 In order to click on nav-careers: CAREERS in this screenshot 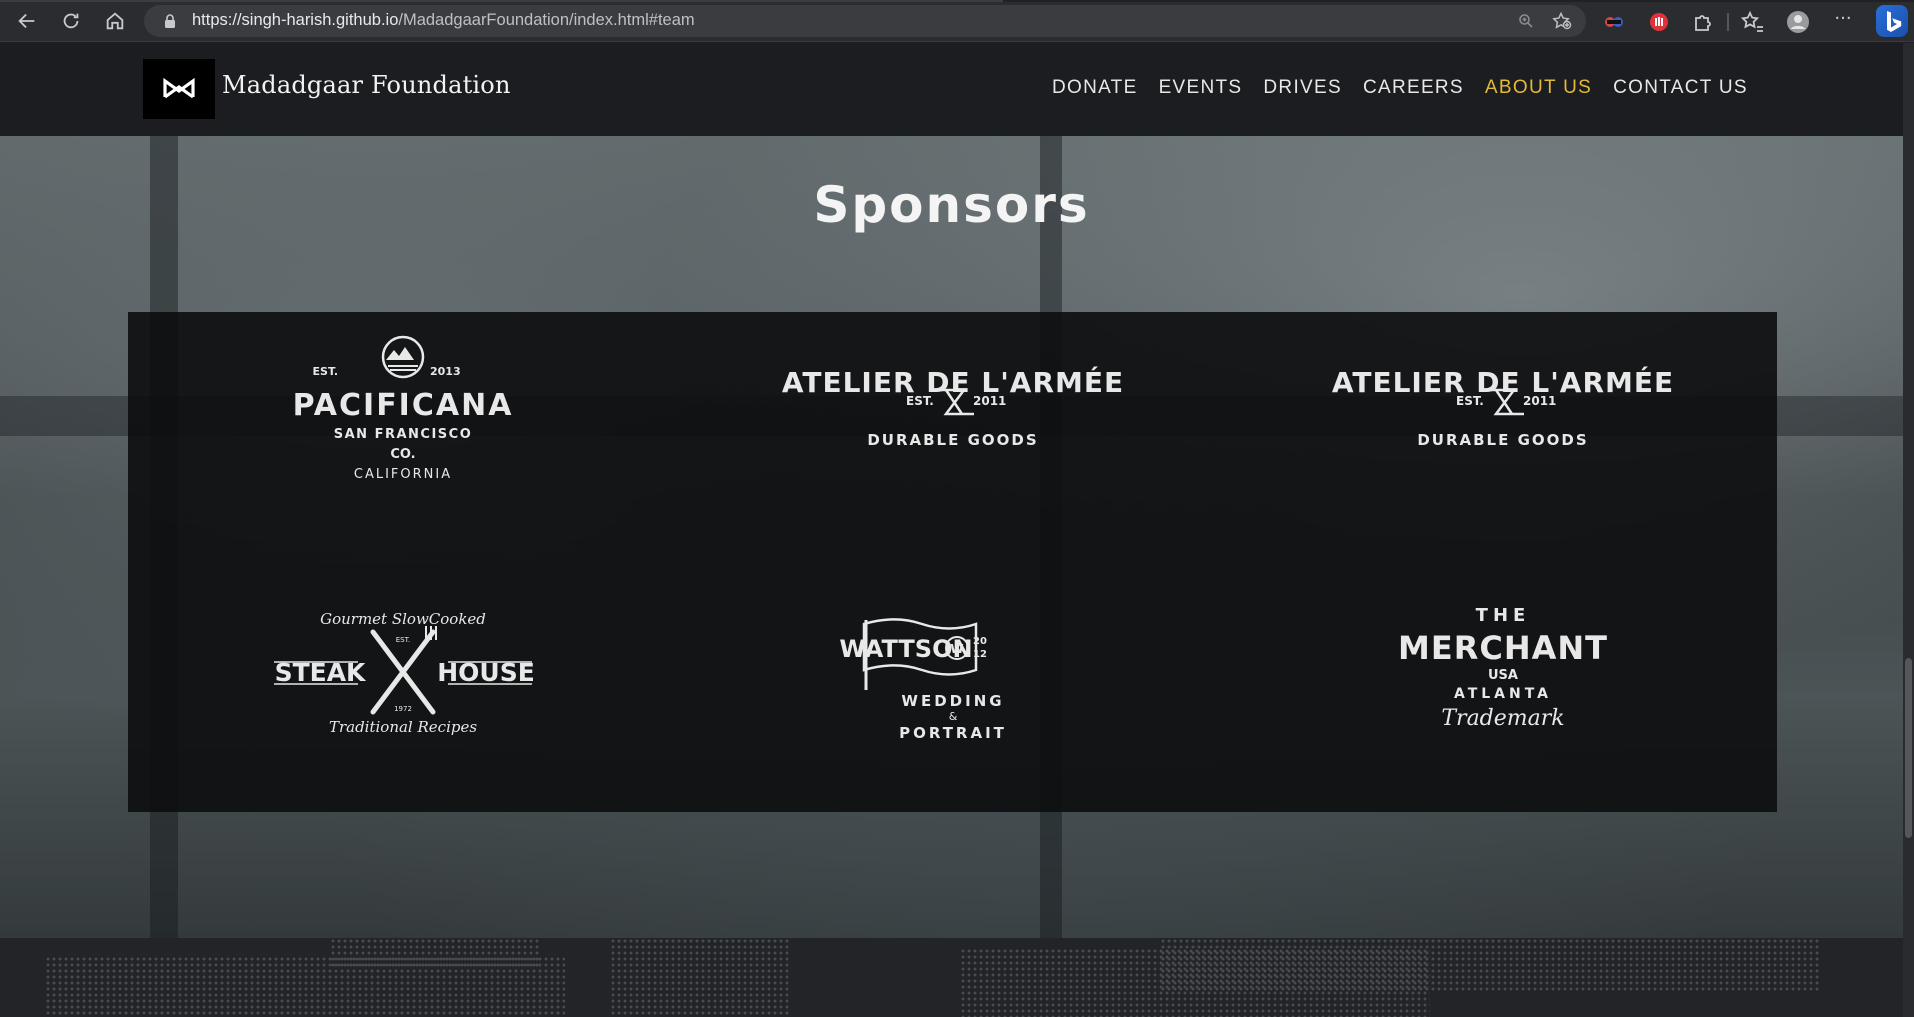, I will do `click(1413, 88)`.